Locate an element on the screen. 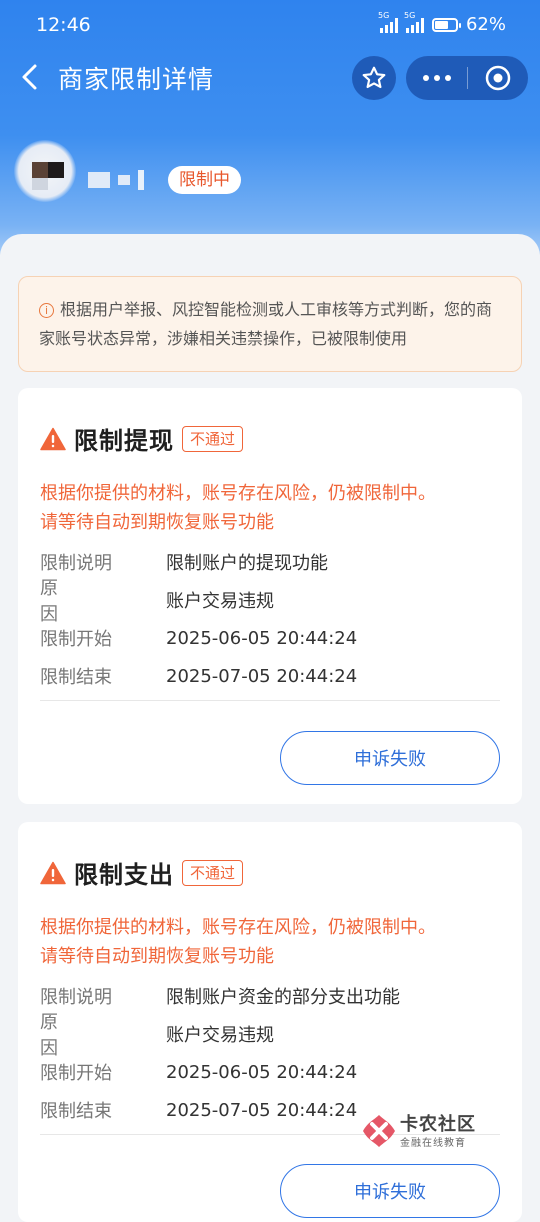  navbar: 商家限制详情 is located at coordinates (270, 78).